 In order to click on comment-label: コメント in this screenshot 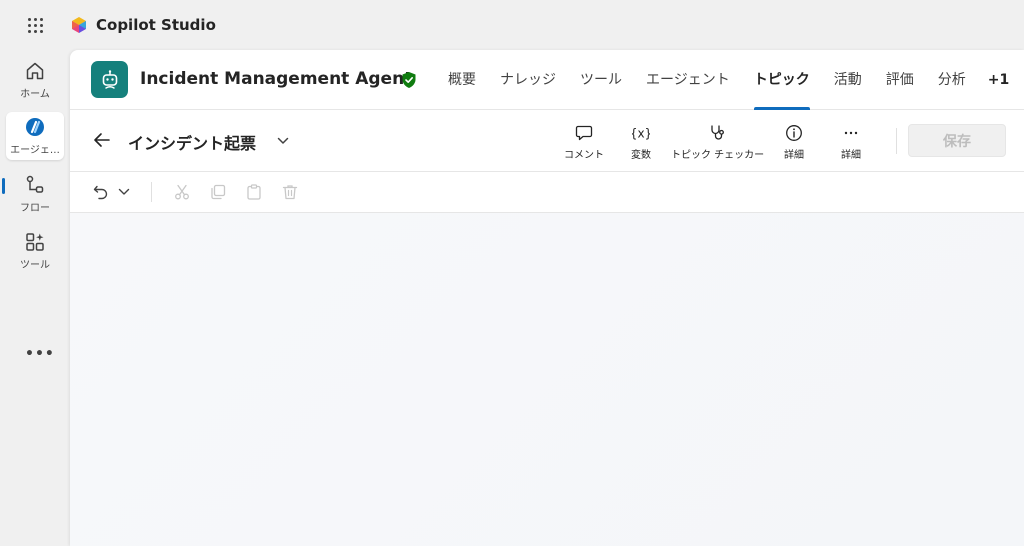, I will do `click(584, 155)`.